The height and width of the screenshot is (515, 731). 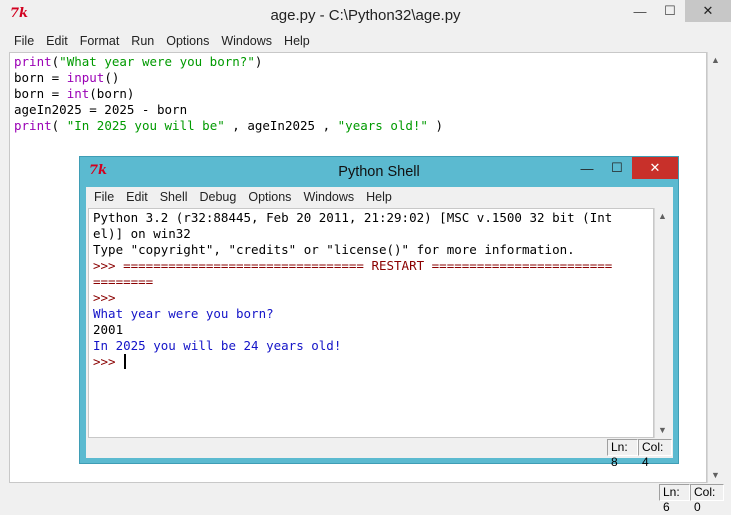 What do you see at coordinates (157, 61) in the screenshot?
I see `code-token: "What year were you born?"` at bounding box center [157, 61].